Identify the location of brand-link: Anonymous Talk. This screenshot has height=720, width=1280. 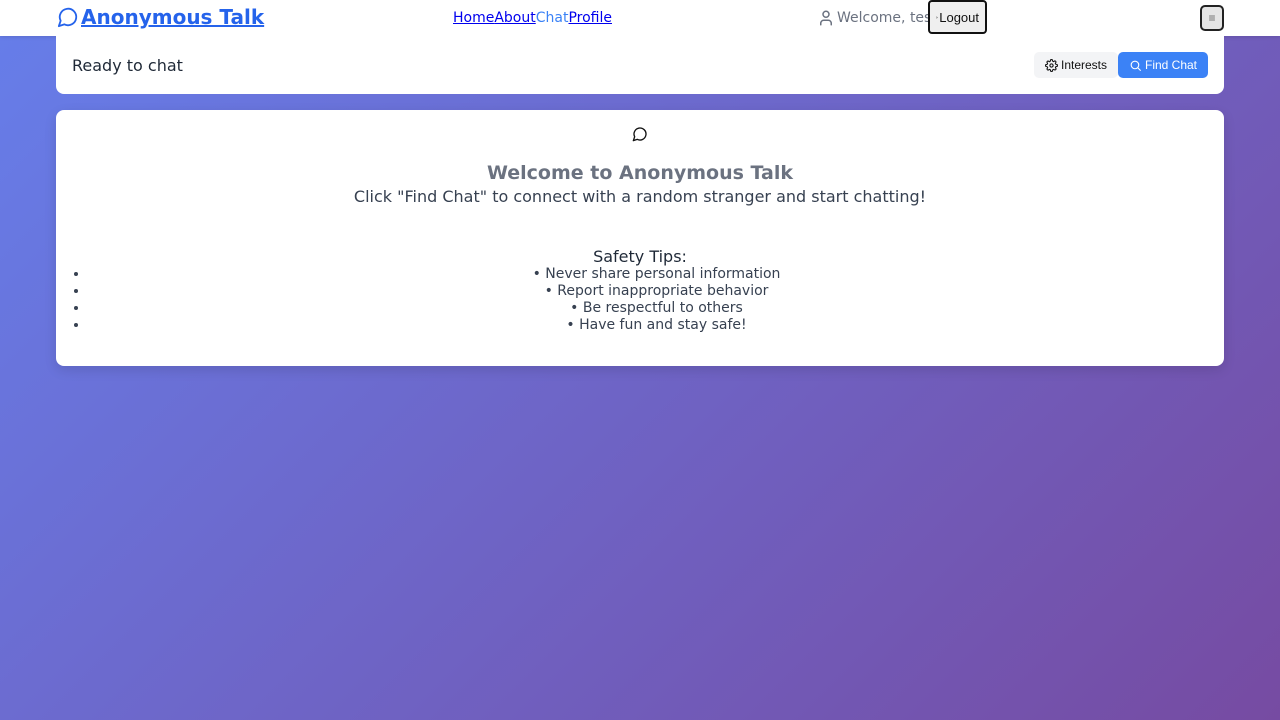
(160, 17).